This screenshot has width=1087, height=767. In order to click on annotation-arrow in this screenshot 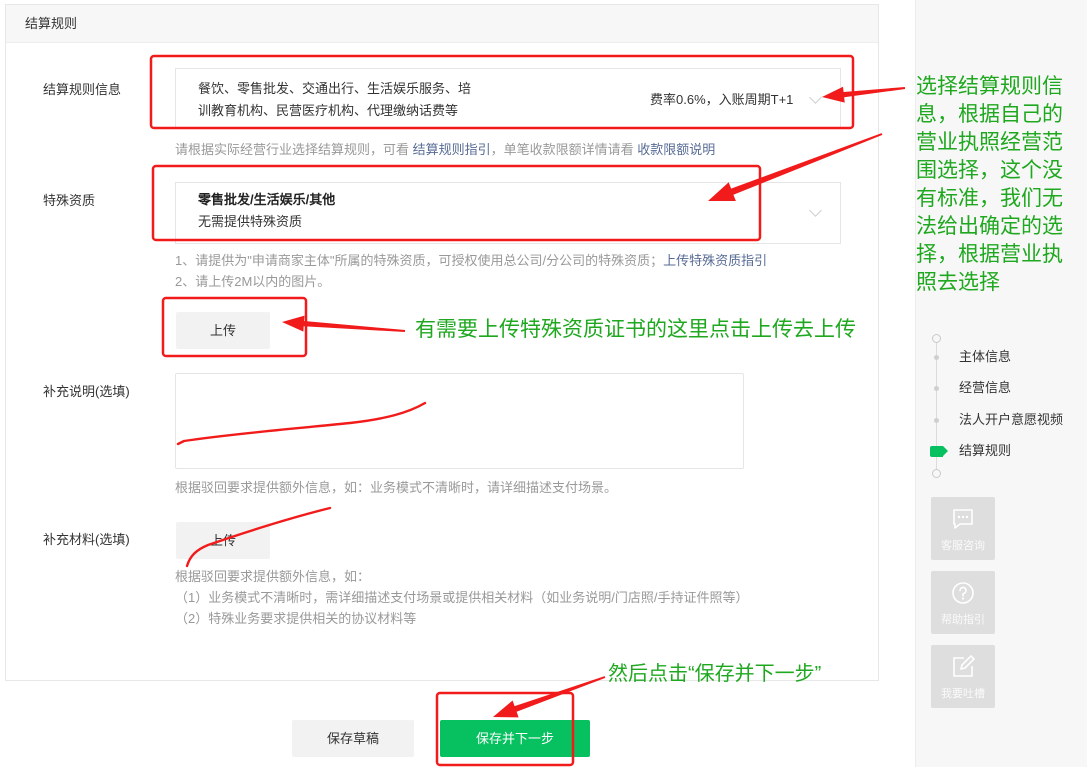, I will do `click(549, 697)`.